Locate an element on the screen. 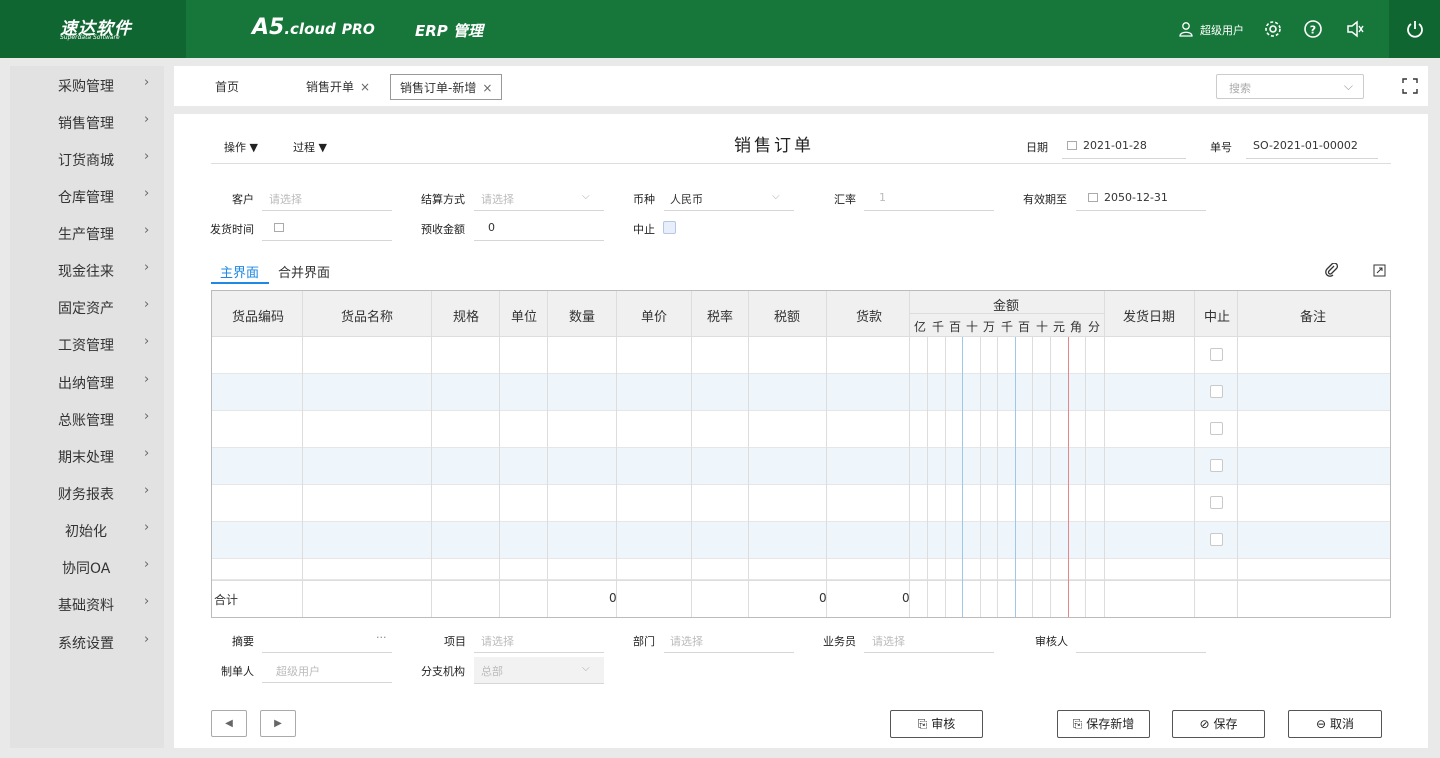  expand-icon is located at coordinates (1379, 270).